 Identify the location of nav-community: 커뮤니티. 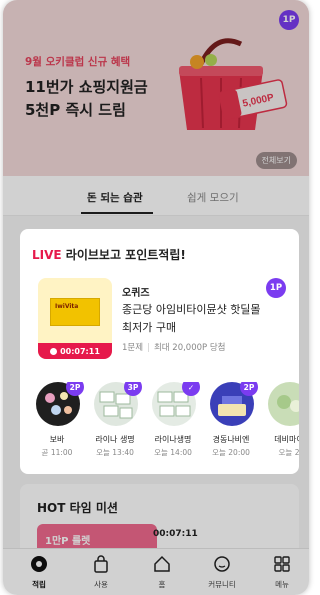
(222, 574).